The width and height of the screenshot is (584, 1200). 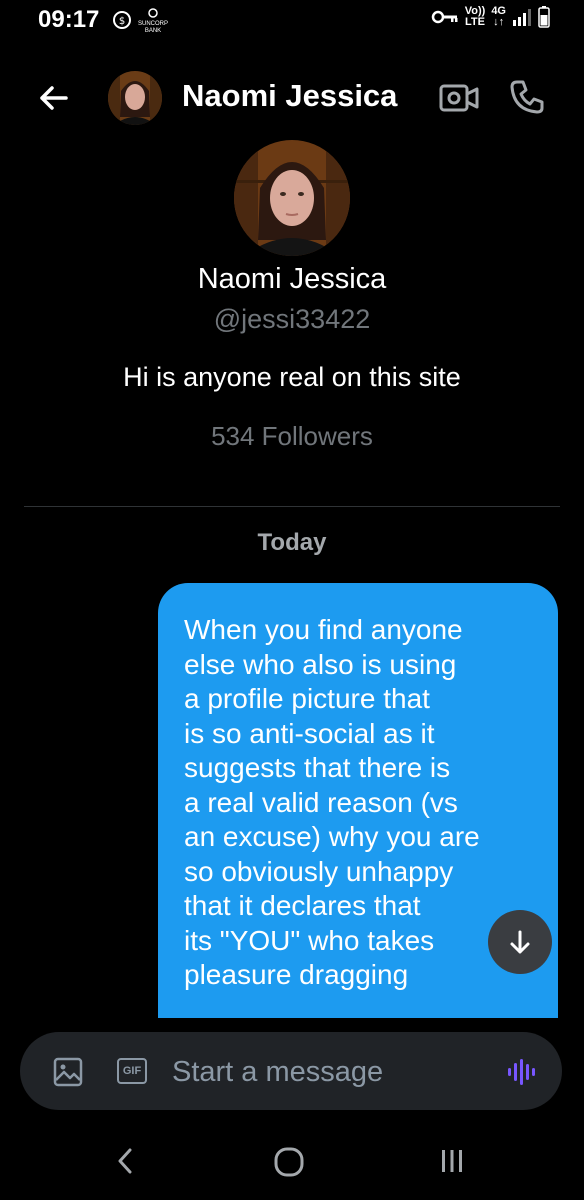 What do you see at coordinates (544, 17) in the screenshot?
I see `battery-icon` at bounding box center [544, 17].